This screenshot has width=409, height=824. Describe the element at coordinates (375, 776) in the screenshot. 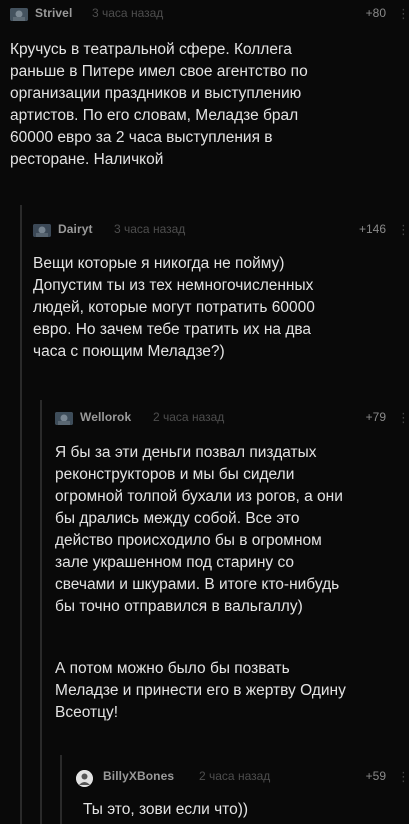

I see `comment-score: +59` at that location.